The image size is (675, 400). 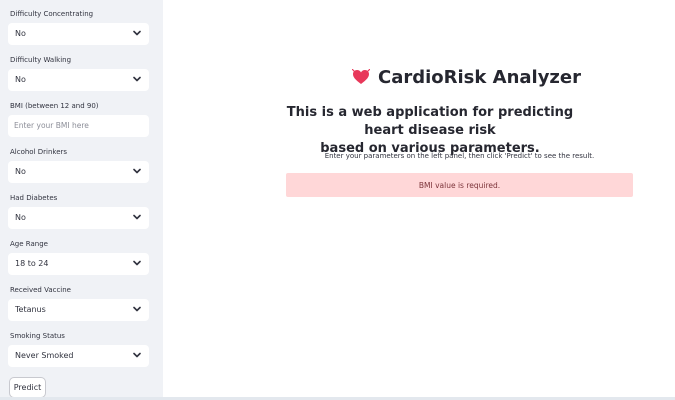 I want to click on difficulty-concentrating-select: No, so click(x=78, y=34).